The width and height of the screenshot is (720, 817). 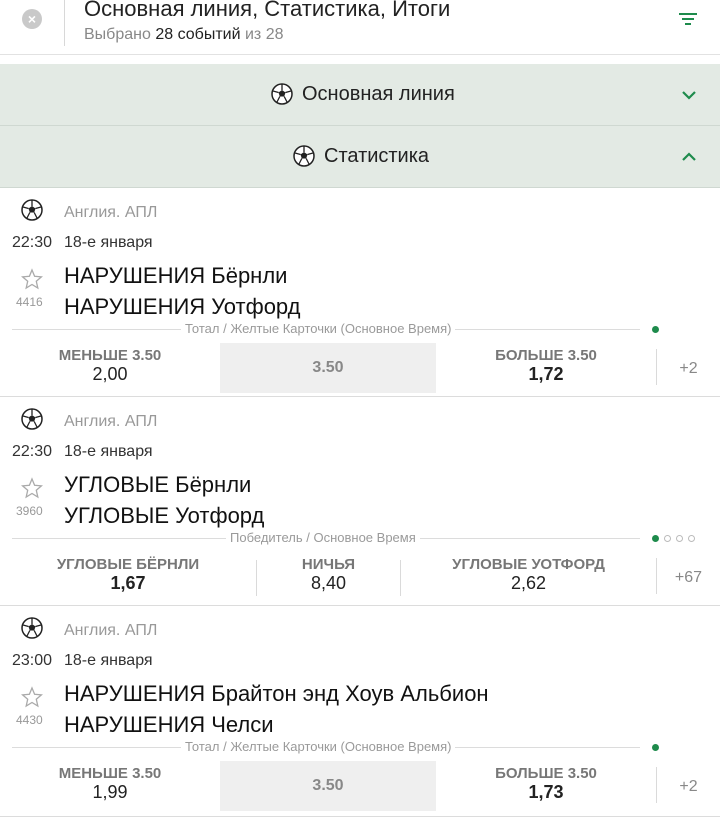 I want to click on section-label: Основная линия, so click(x=378, y=94).